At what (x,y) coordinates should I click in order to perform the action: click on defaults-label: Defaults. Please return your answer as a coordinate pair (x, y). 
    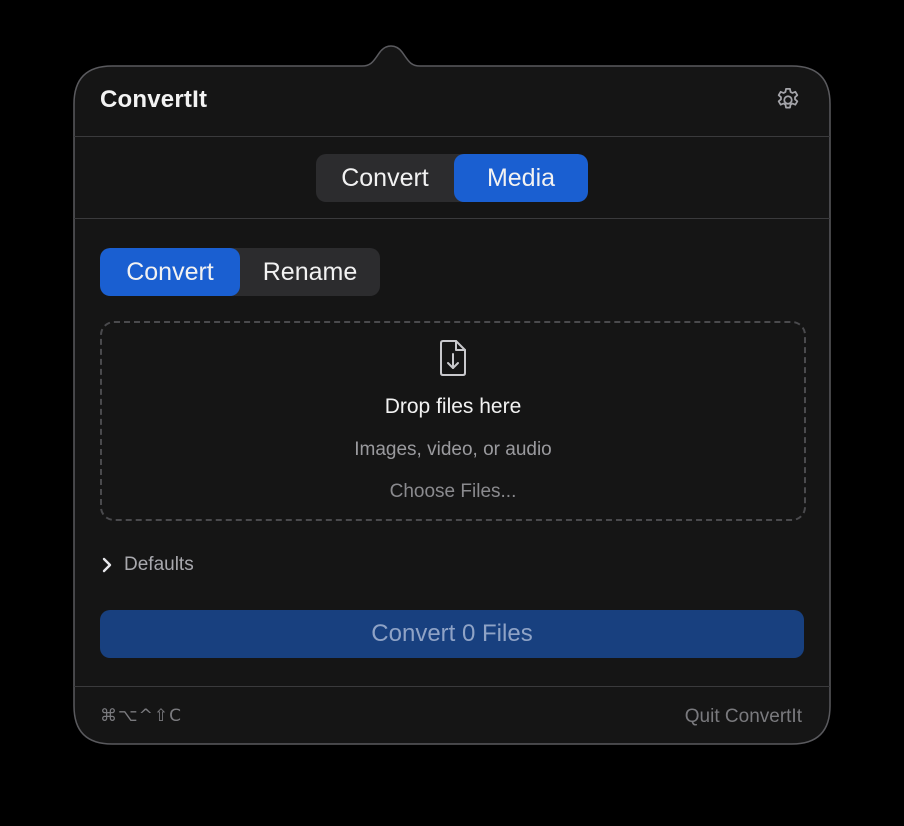
    Looking at the image, I should click on (159, 564).